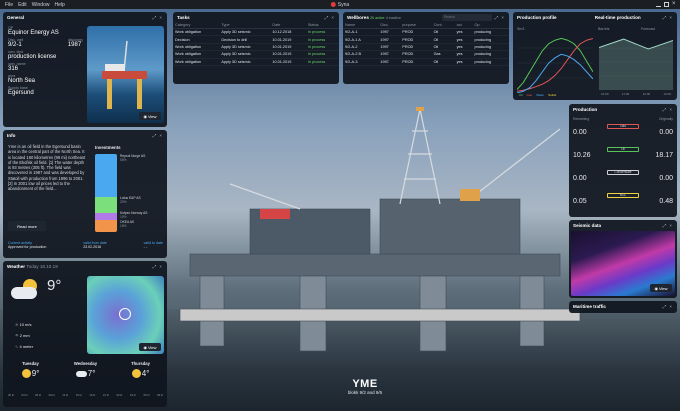 This screenshot has height=411, width=680. I want to click on investment-pct: 10%, so click(123, 217).